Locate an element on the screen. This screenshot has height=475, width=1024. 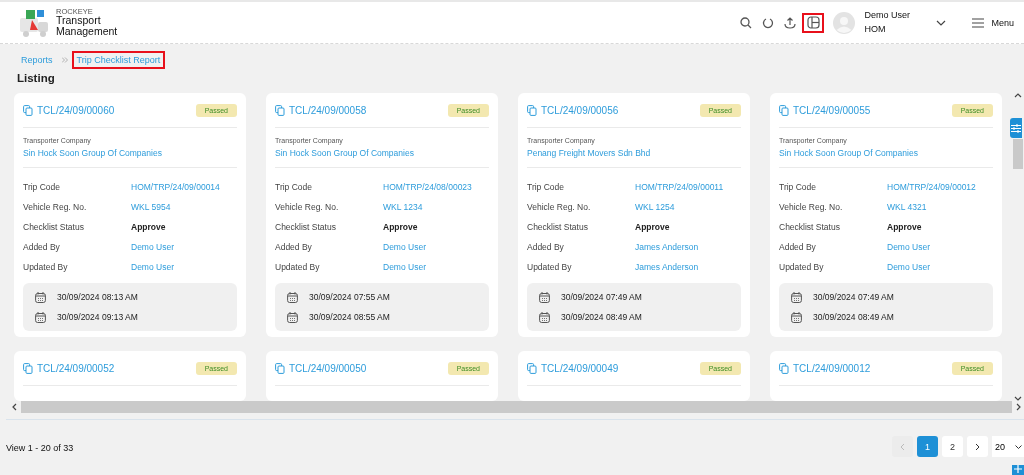
search-icon is located at coordinates (746, 22).